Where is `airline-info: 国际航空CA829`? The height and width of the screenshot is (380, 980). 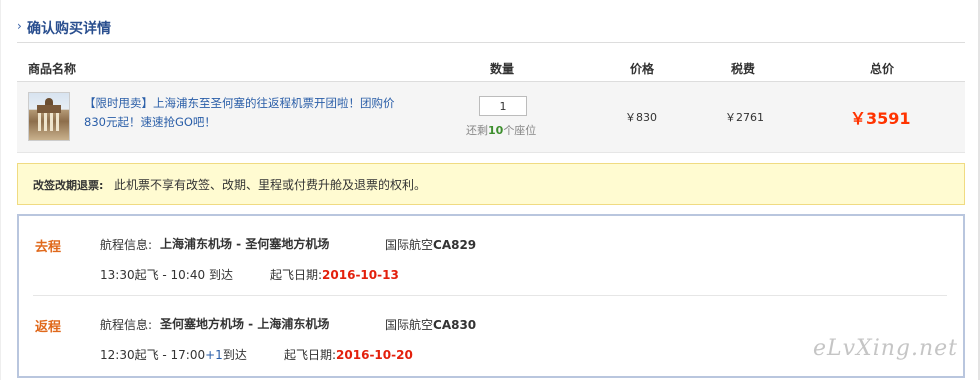 airline-info: 国际航空CA829 is located at coordinates (430, 244).